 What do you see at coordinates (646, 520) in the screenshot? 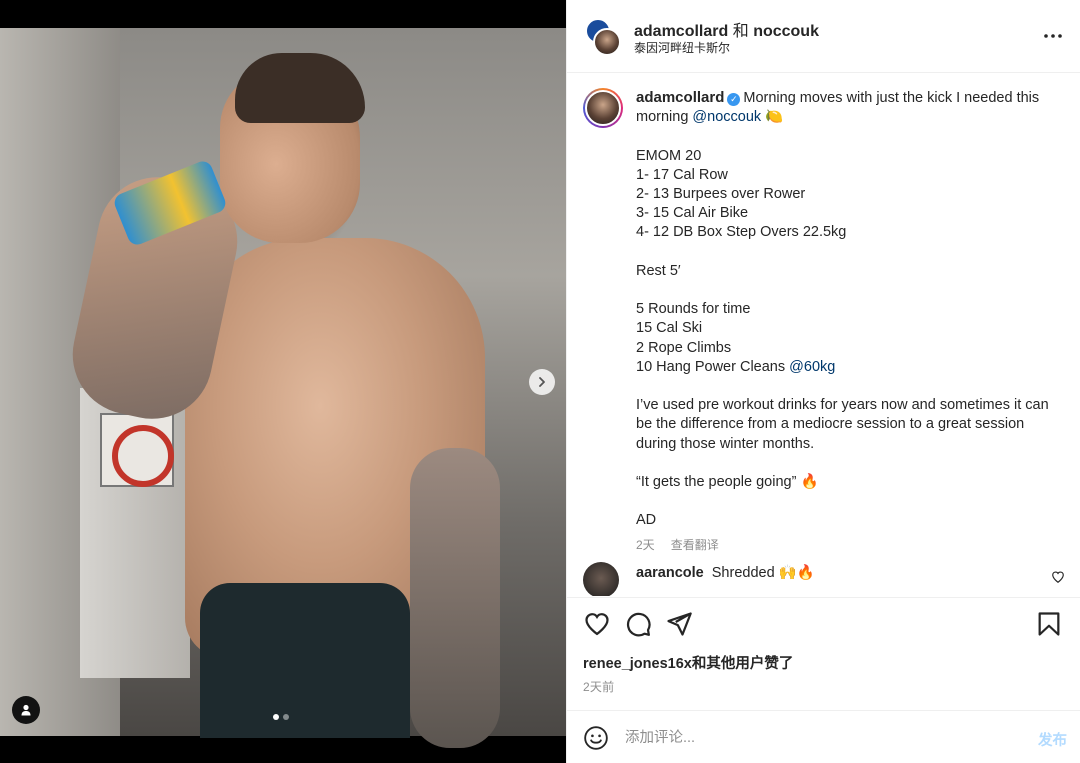
I see `caption-ad-label: AD` at bounding box center [646, 520].